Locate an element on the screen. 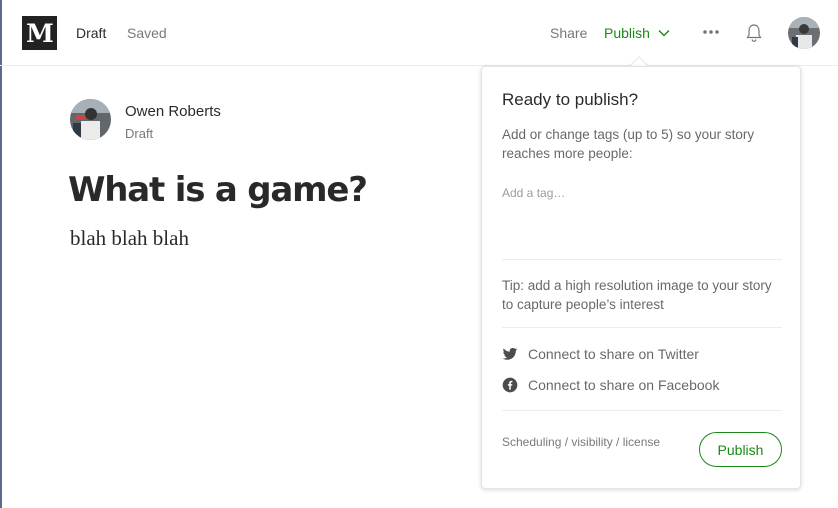  story-title: What is a game? is located at coordinates (218, 190).